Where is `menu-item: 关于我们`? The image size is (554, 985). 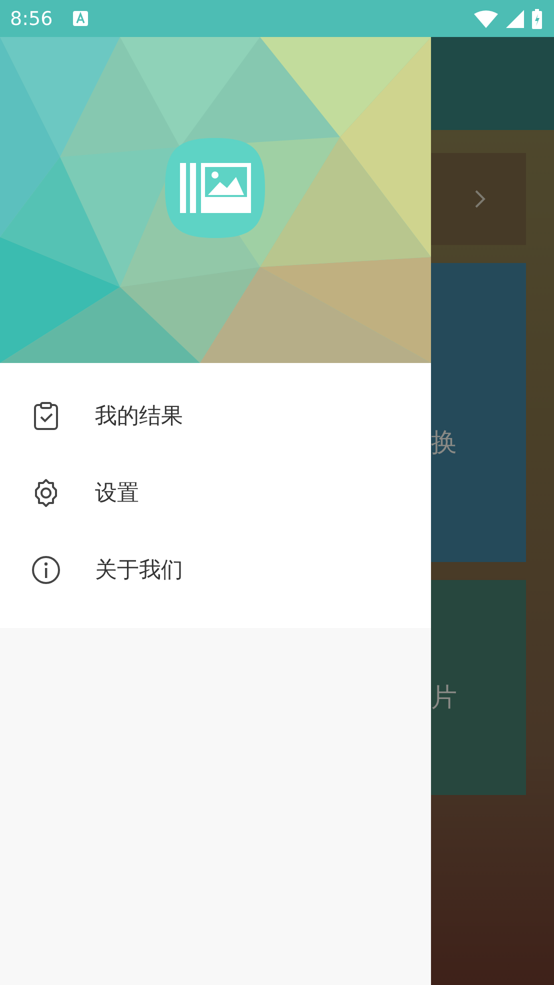 menu-item: 关于我们 is located at coordinates (215, 569).